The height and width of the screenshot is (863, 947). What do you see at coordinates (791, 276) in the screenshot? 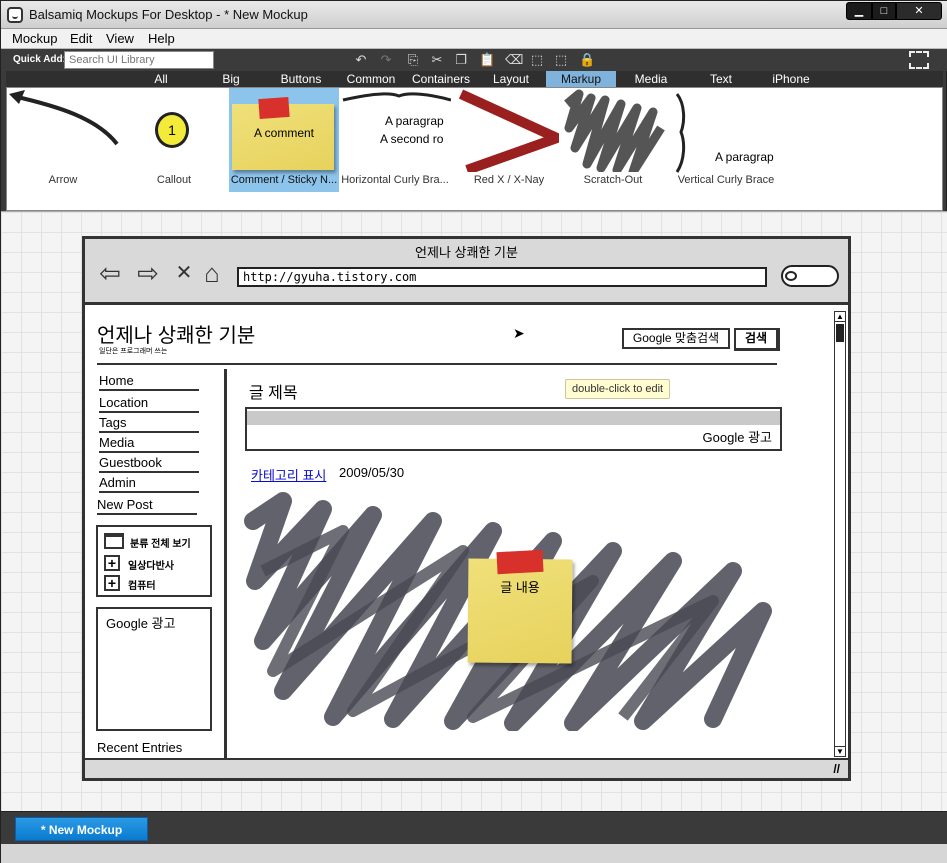
I see `search-icon` at bounding box center [791, 276].